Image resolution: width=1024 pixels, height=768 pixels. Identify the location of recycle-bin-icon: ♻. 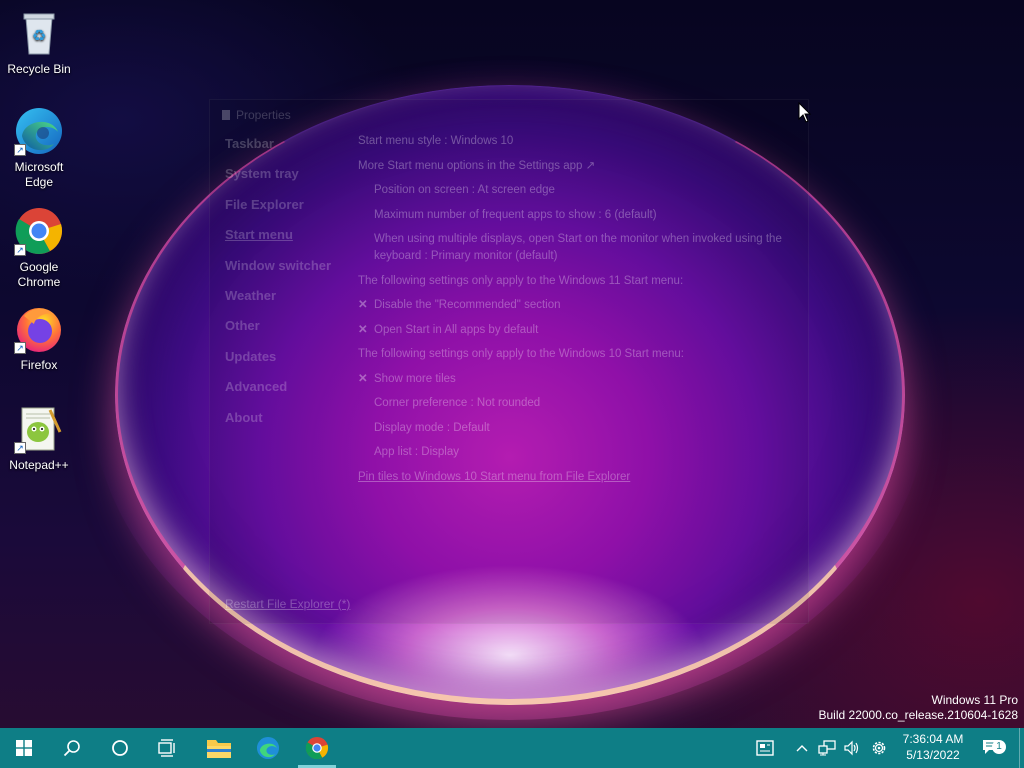
(39, 33).